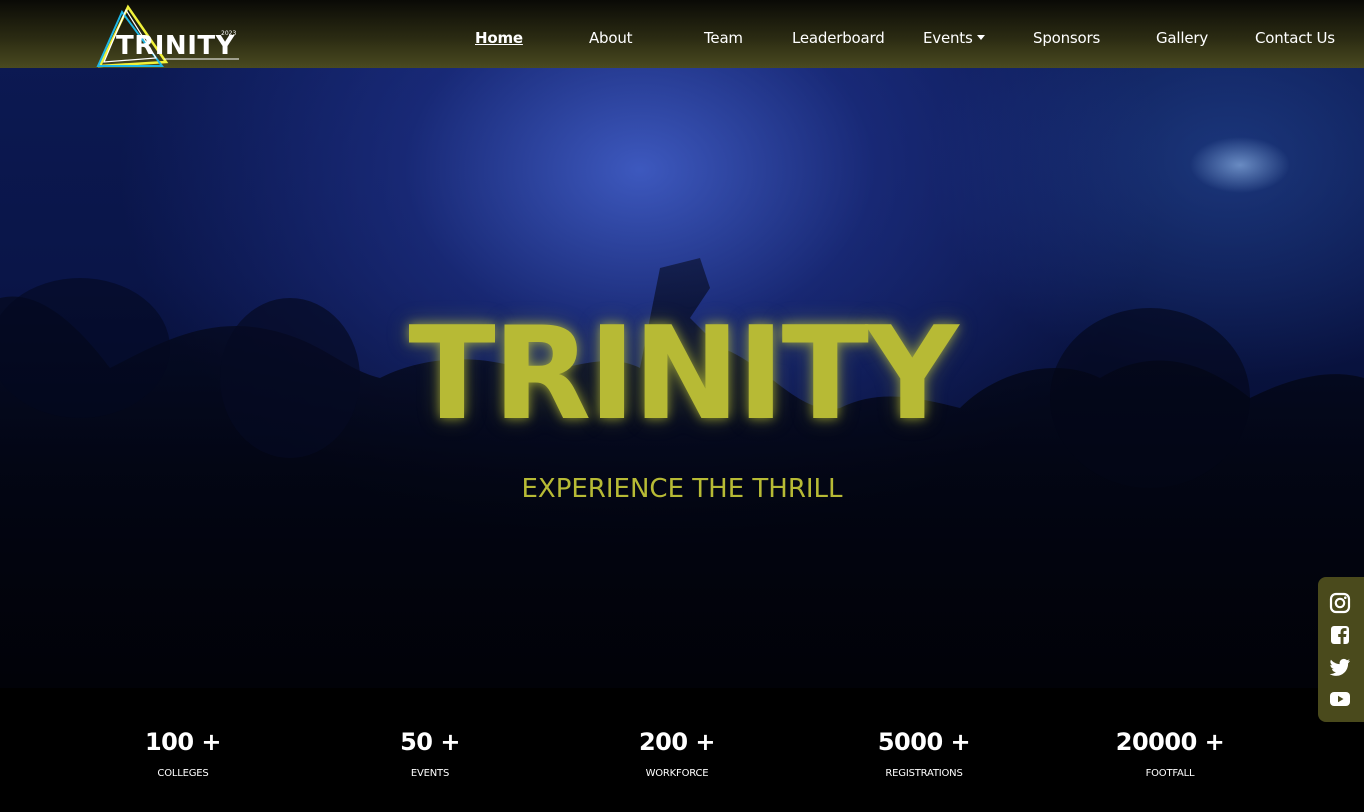  What do you see at coordinates (430, 773) in the screenshot?
I see `stat-label: EVENTS` at bounding box center [430, 773].